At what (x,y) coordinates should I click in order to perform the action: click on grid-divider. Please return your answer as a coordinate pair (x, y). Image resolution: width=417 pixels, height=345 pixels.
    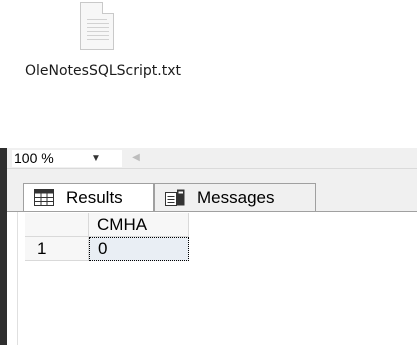
    Looking at the image, I should click on (17, 278).